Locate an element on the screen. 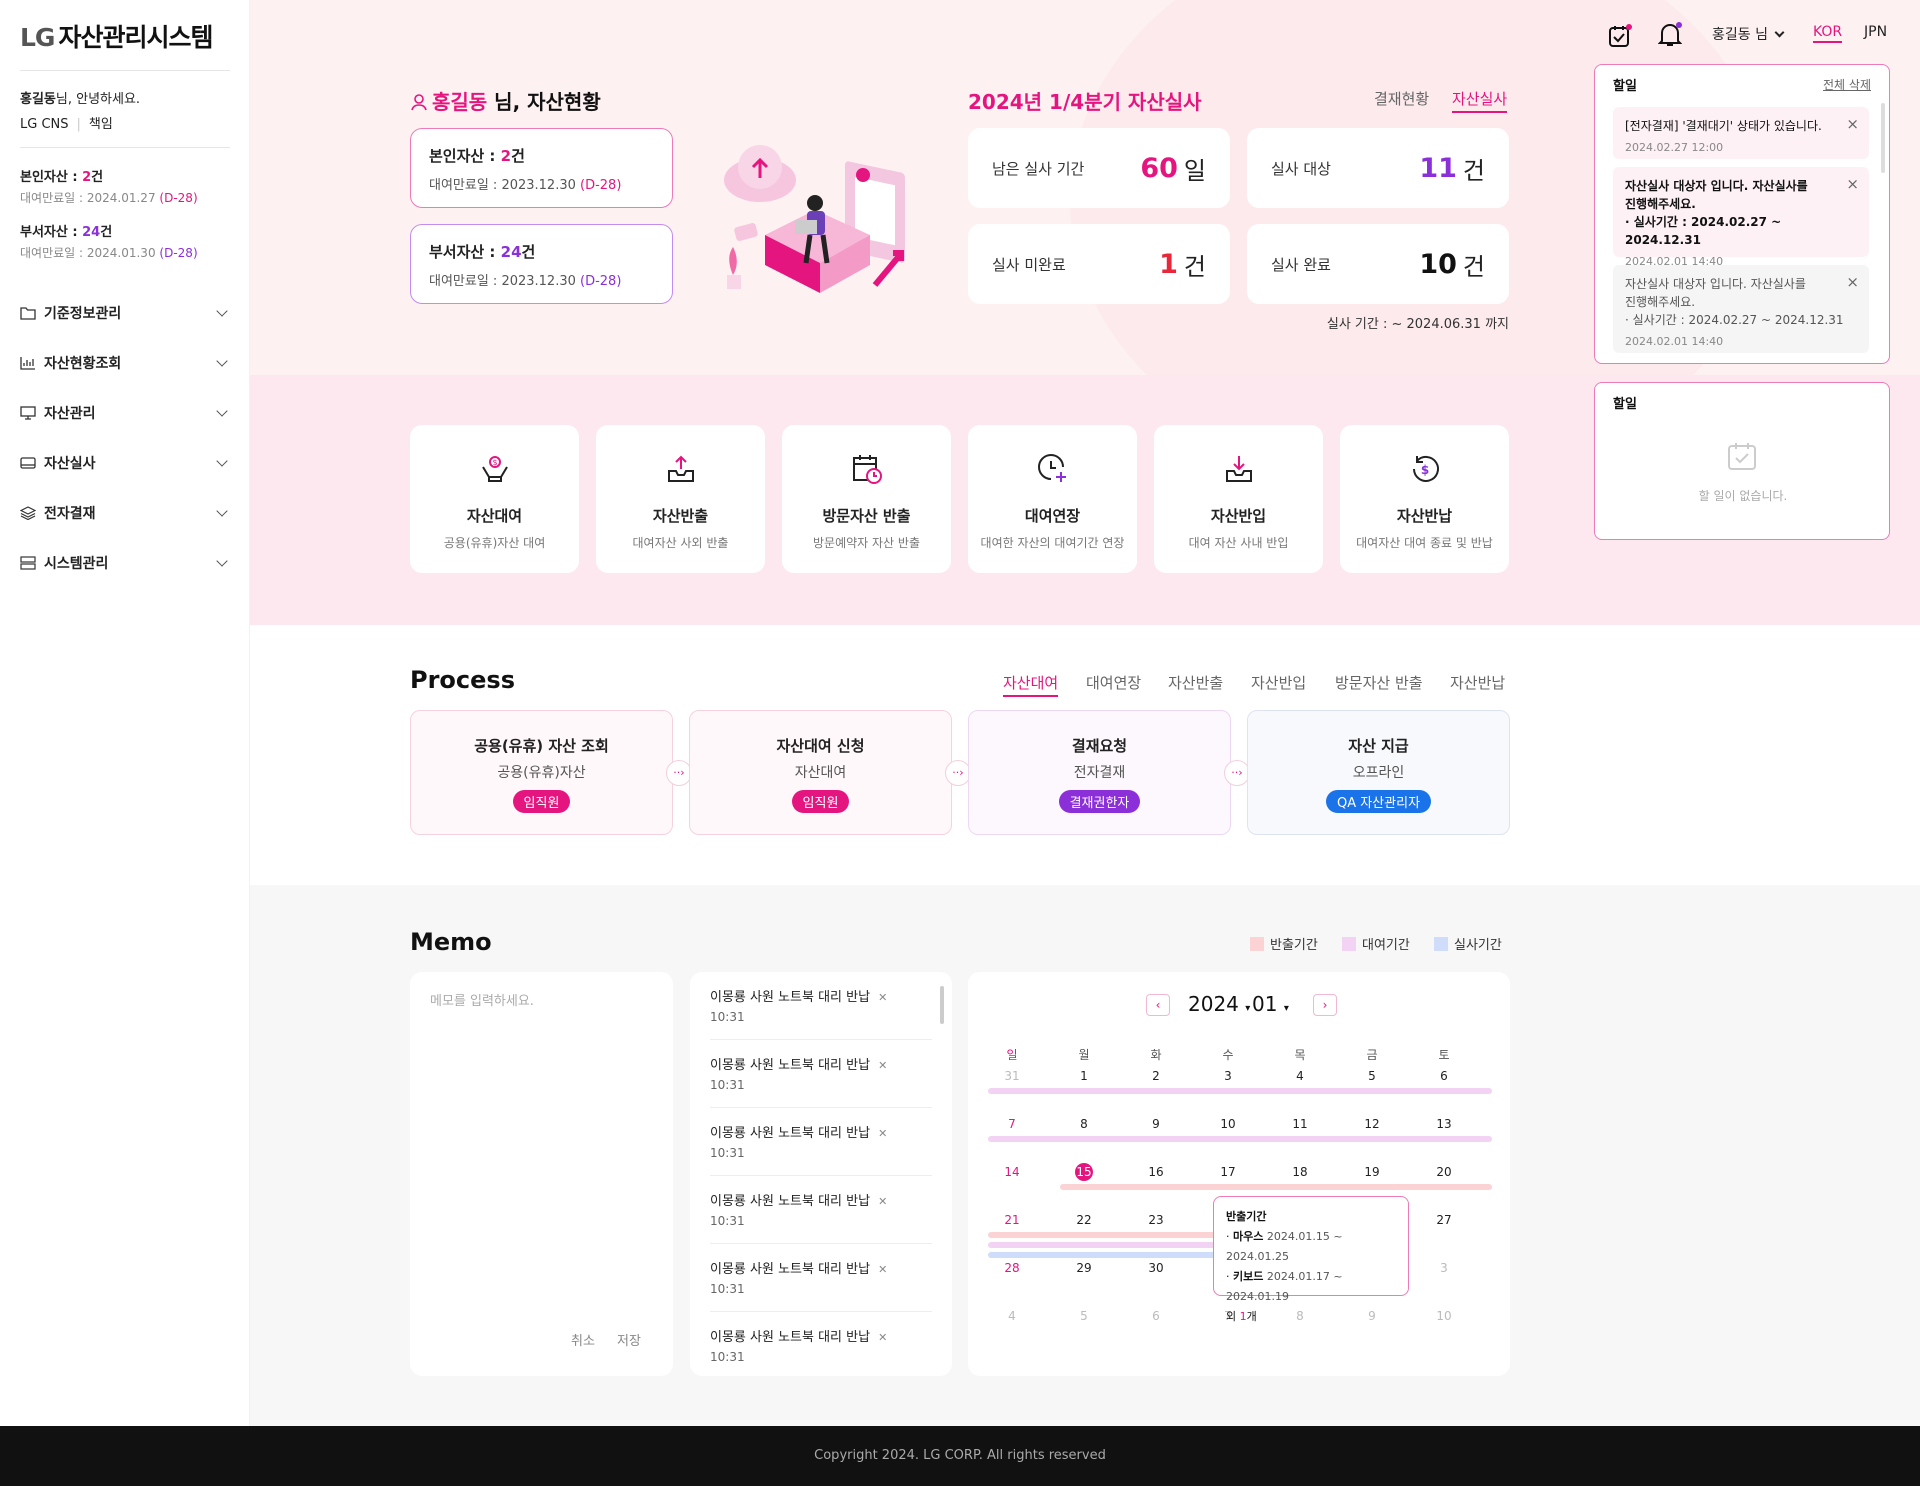 The width and height of the screenshot is (1920, 1486). memo-input is located at coordinates (540, 1150).